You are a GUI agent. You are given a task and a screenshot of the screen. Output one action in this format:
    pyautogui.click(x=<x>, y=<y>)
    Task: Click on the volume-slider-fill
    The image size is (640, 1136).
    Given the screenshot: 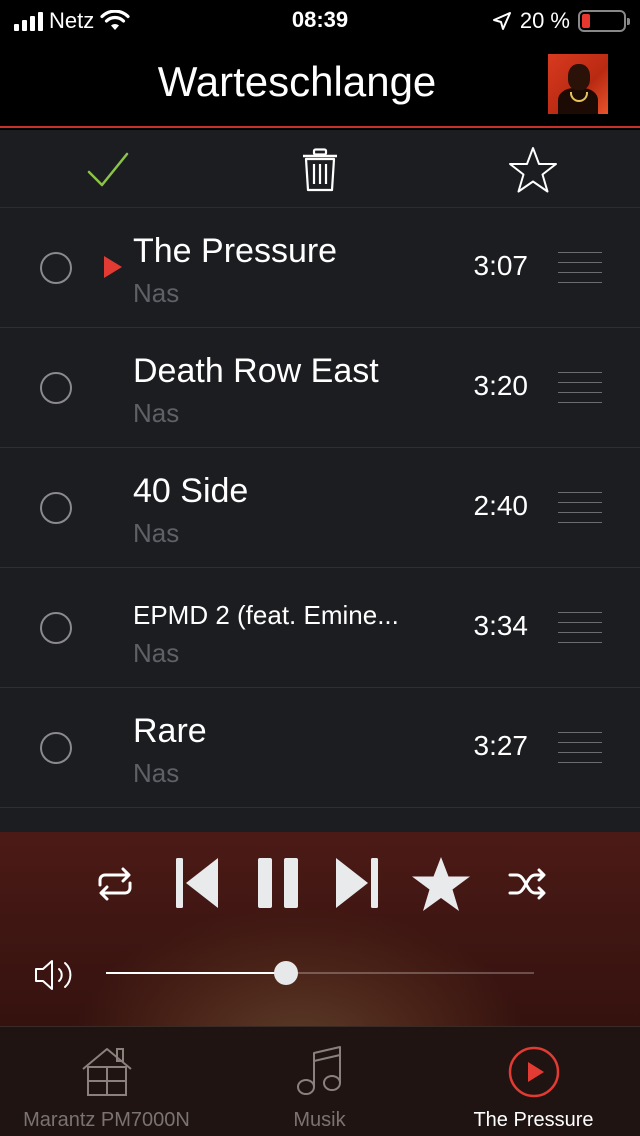 What is the action you would take?
    pyautogui.click(x=196, y=973)
    